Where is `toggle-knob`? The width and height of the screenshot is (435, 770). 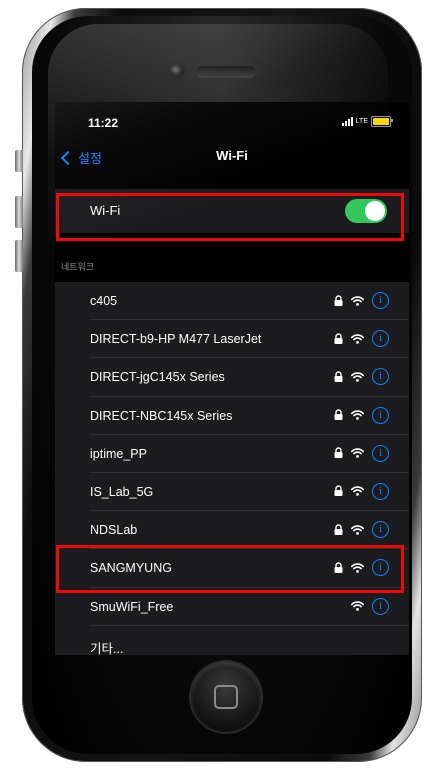
toggle-knob is located at coordinates (375, 211).